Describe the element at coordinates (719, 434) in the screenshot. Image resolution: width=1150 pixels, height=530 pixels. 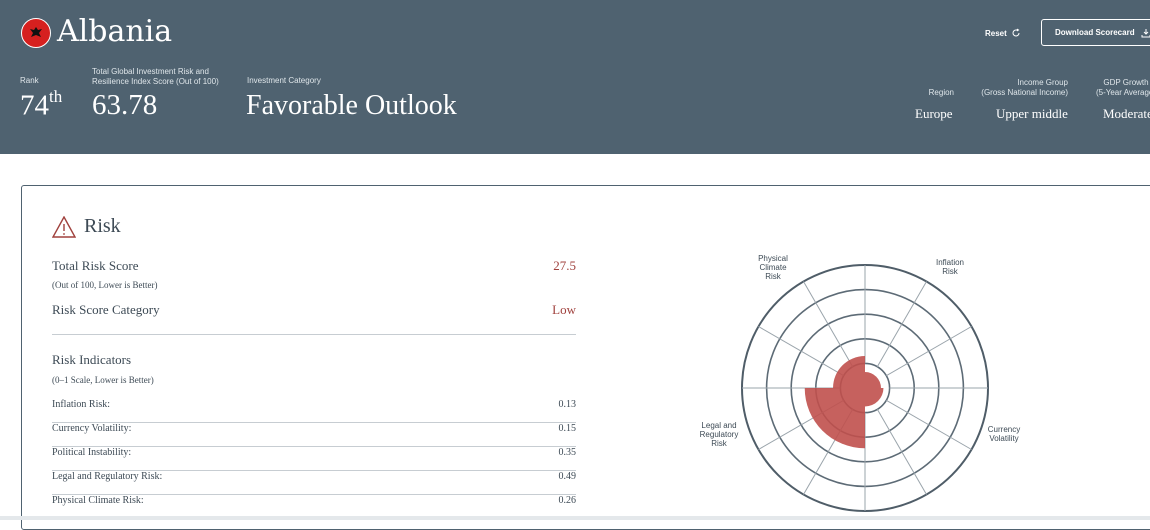
I see `axis-label-legal: Legal and Regulatory Risk` at that location.